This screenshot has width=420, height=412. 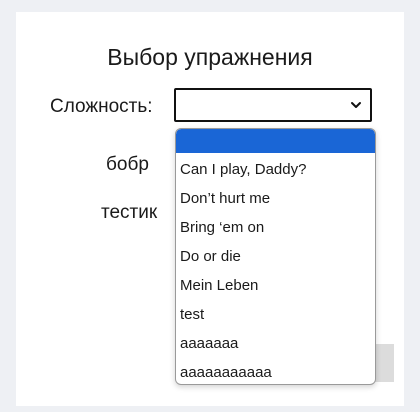 I want to click on dropdown-option: Don’t hurt me, so click(x=275, y=198).